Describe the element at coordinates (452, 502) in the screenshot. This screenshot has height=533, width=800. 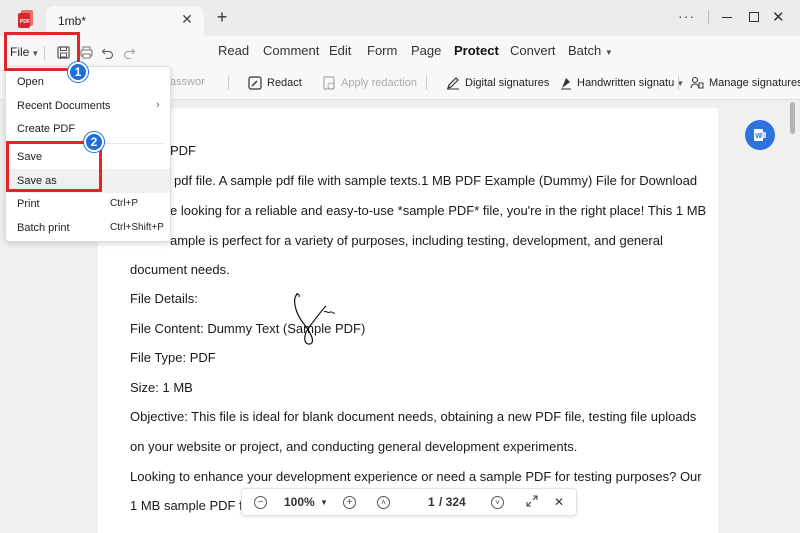
I see `total-pages: / 324` at that location.